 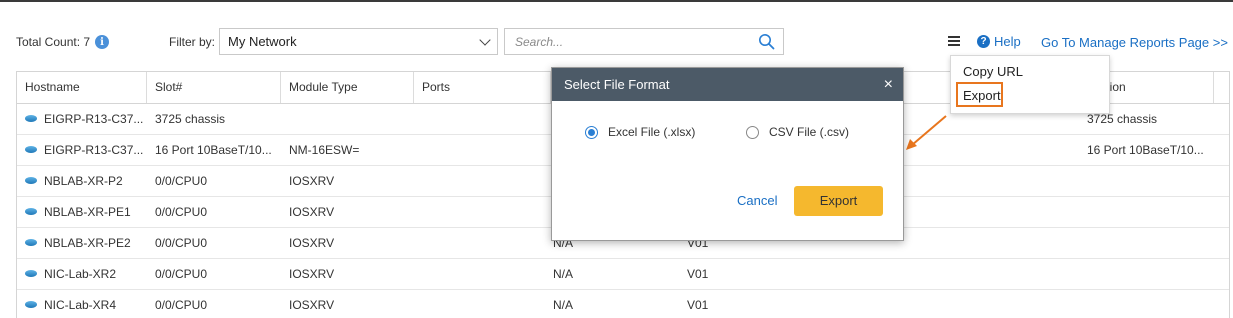 What do you see at coordinates (1007, 41) in the screenshot?
I see `help-label: Help` at bounding box center [1007, 41].